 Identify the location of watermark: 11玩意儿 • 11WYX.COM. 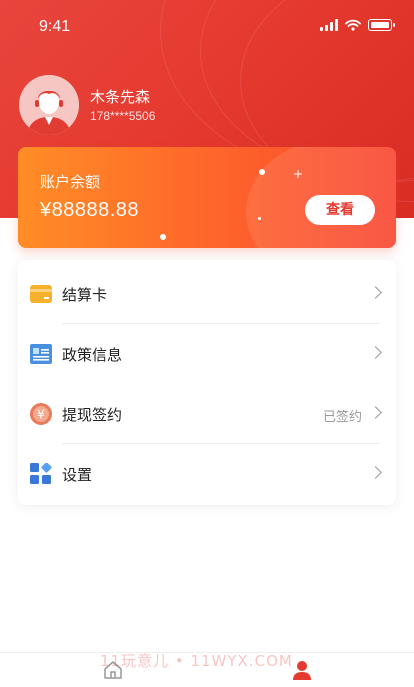
(196, 661).